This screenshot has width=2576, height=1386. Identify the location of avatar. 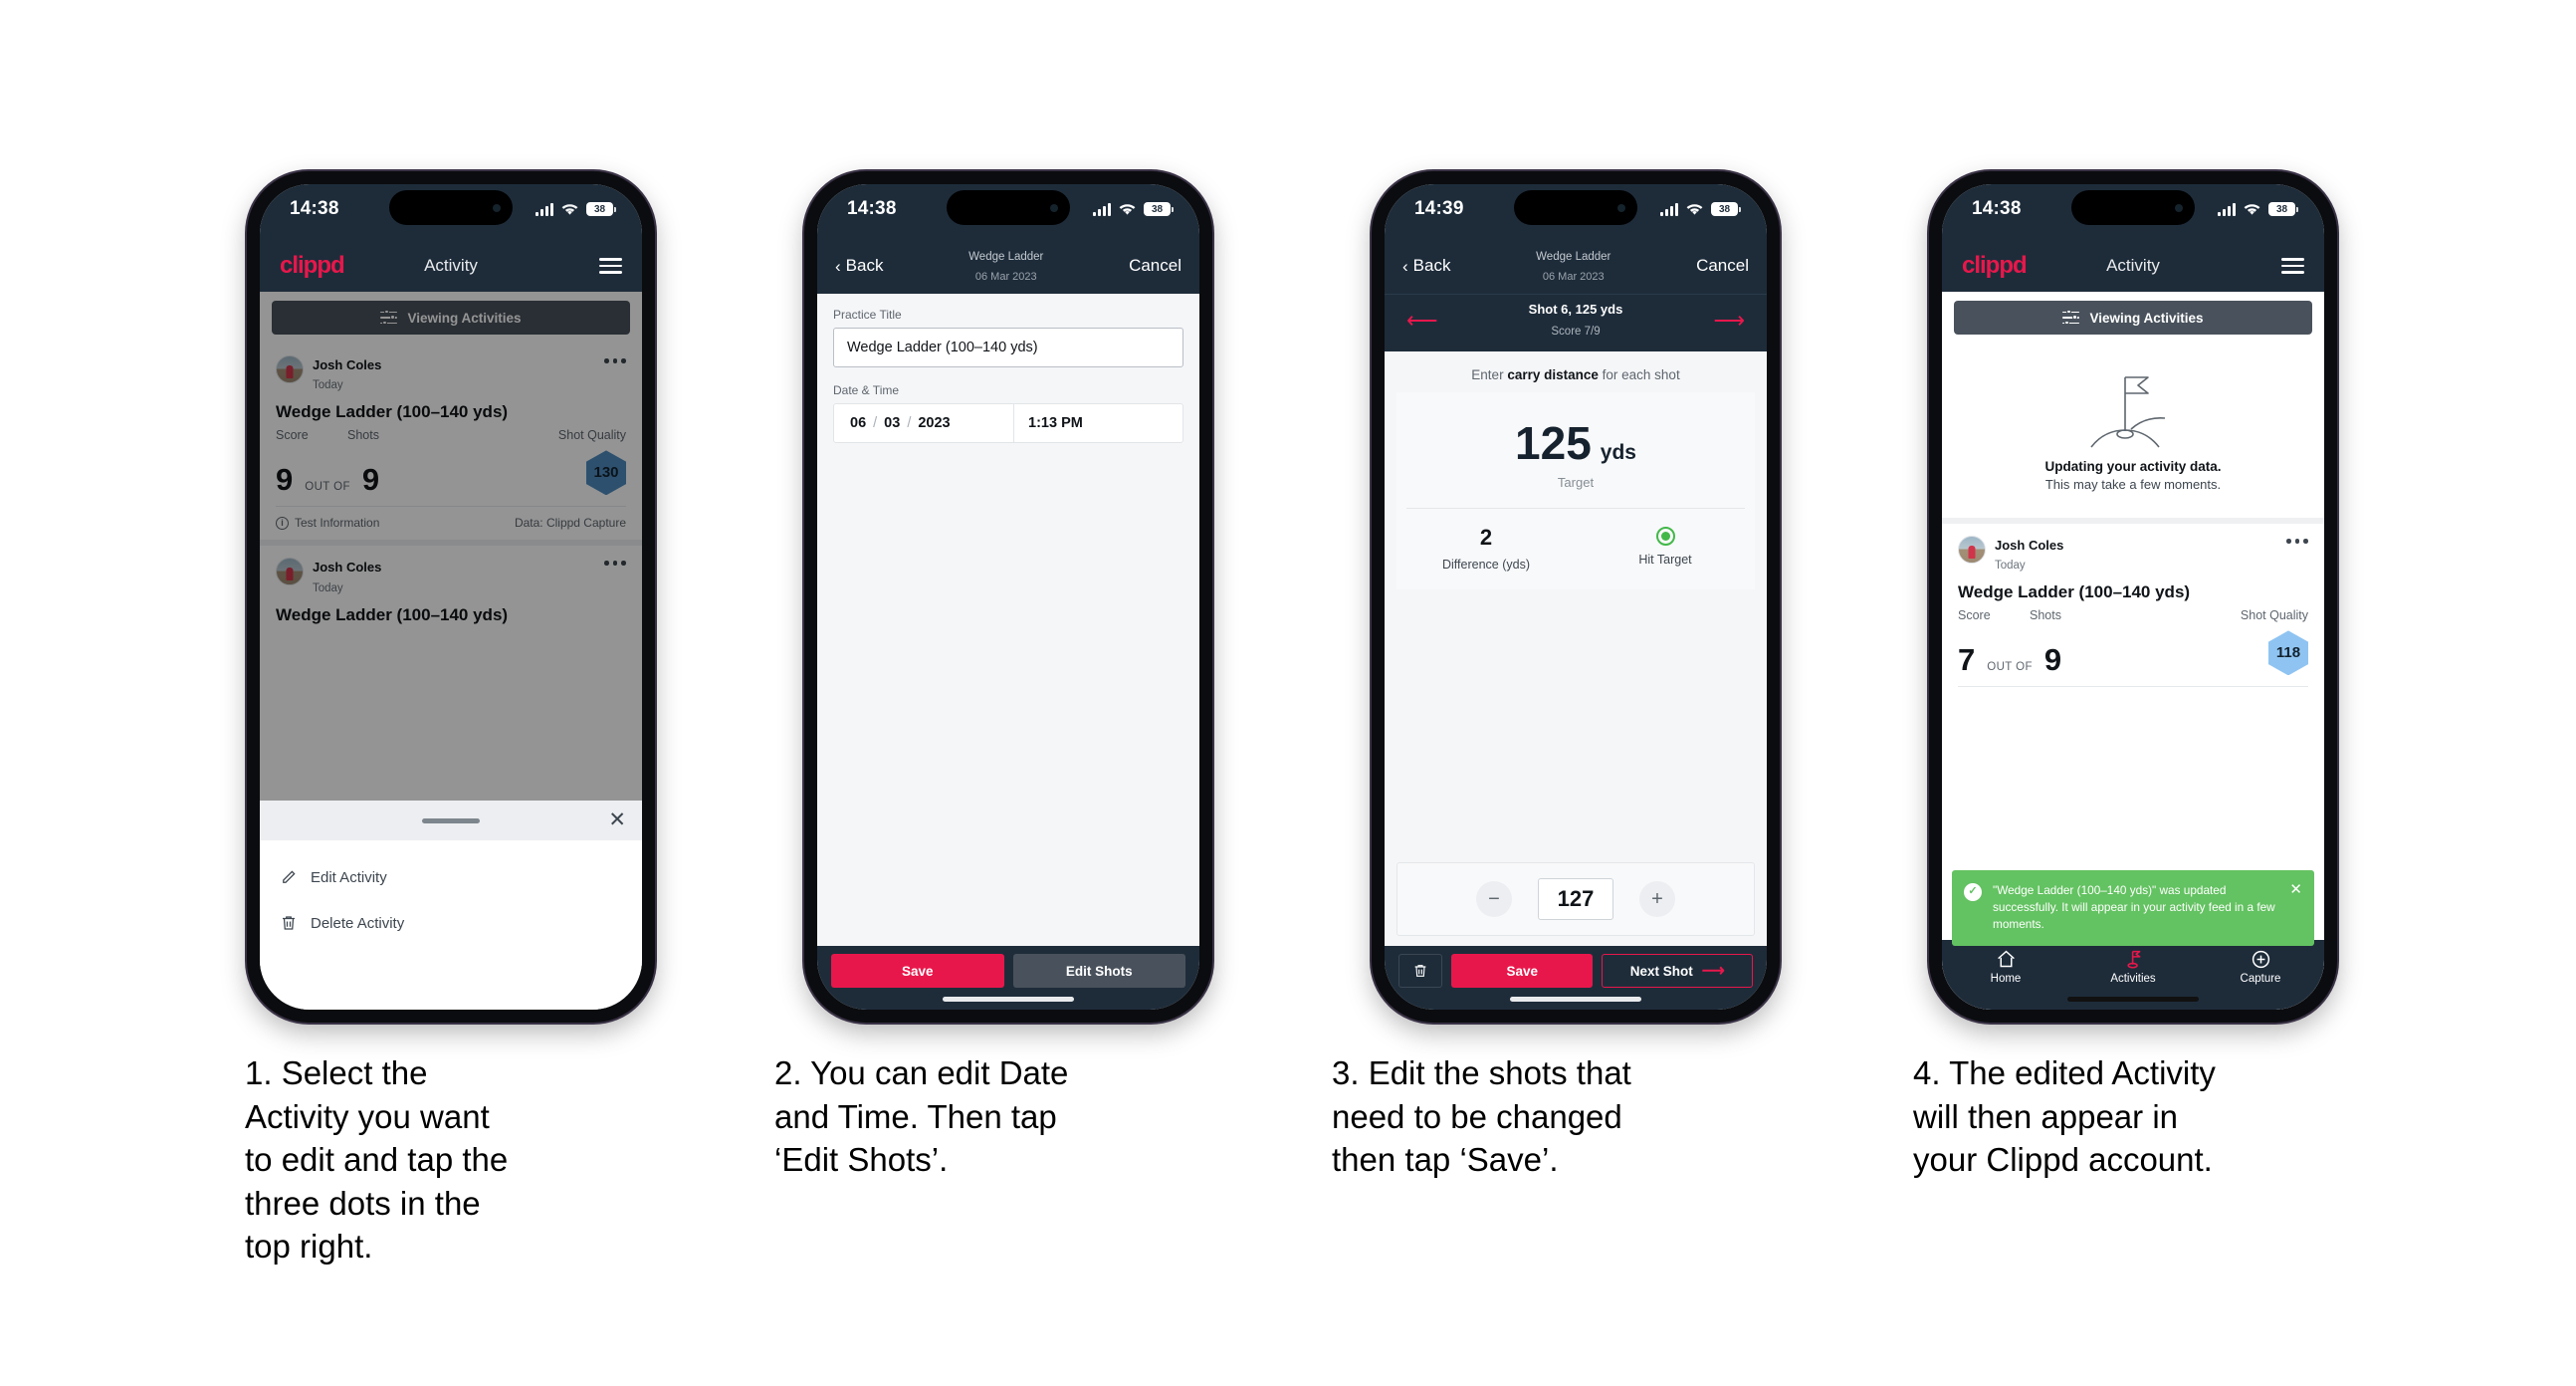
(1972, 550).